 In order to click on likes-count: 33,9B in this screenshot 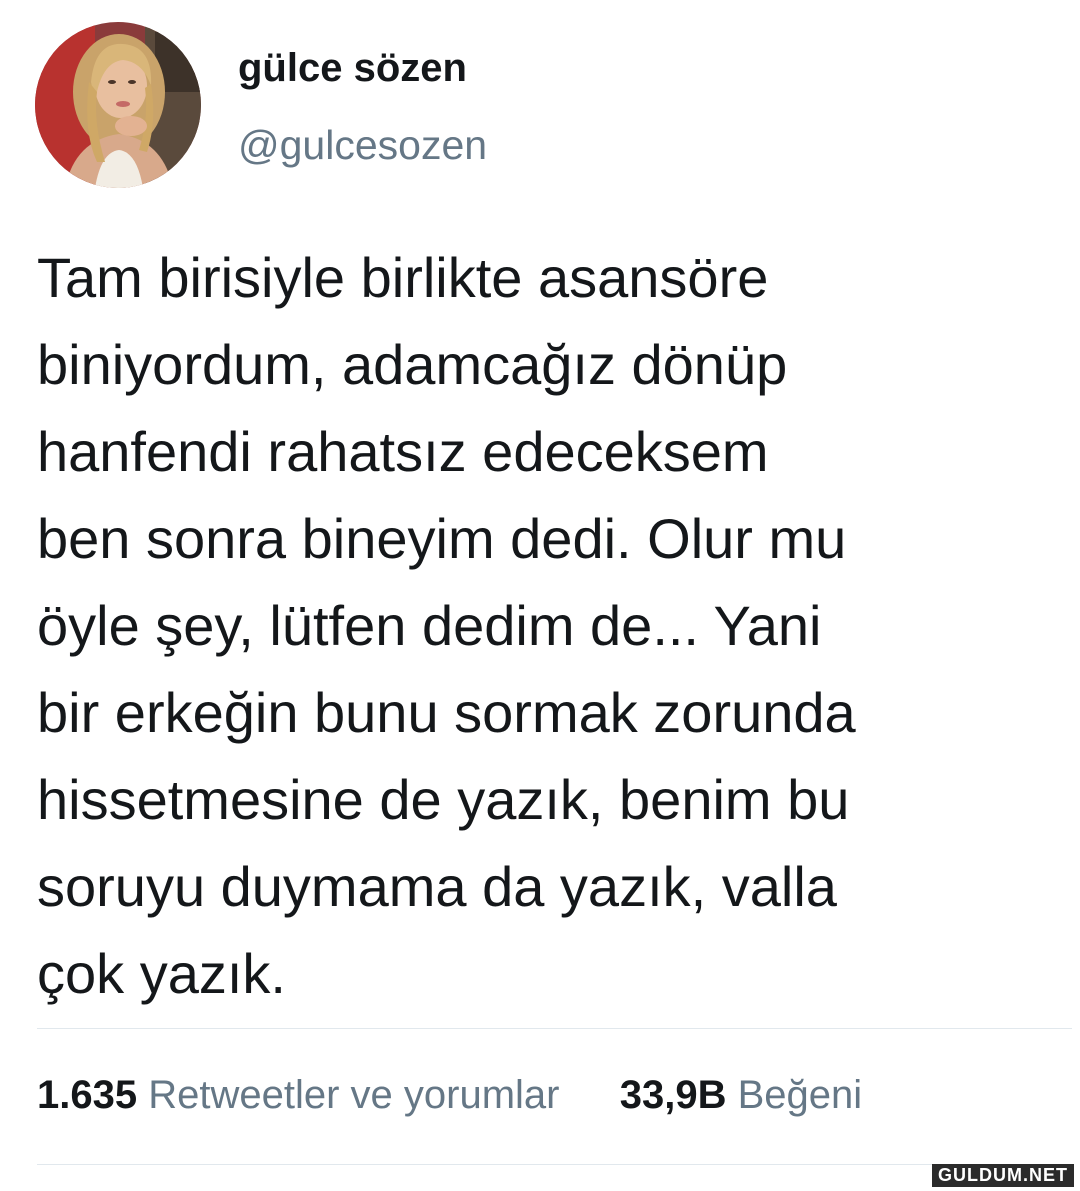, I will do `click(673, 1095)`.